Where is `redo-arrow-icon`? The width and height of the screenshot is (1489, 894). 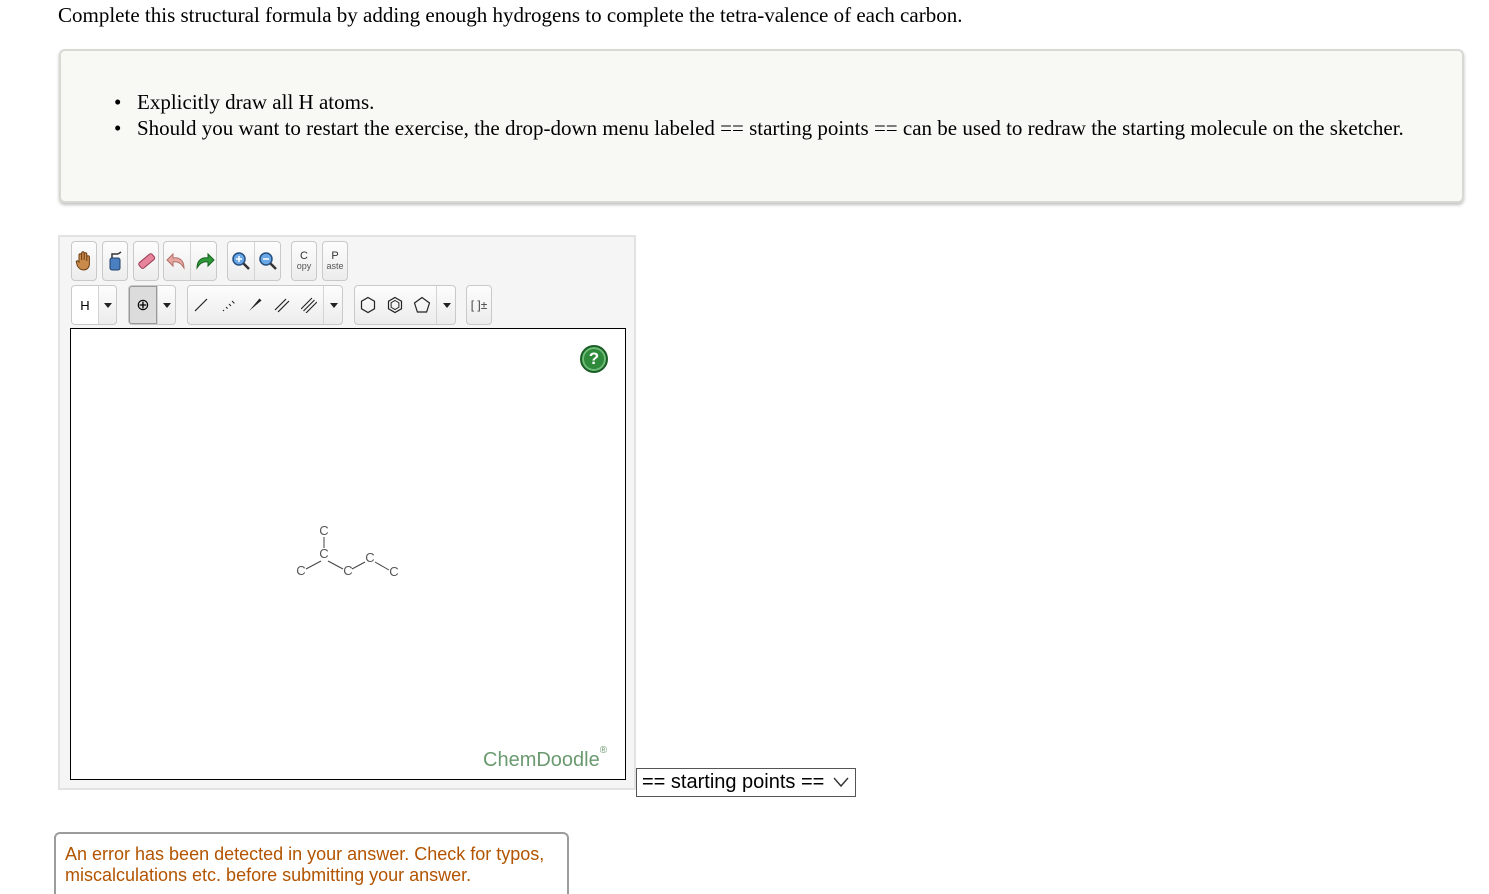
redo-arrow-icon is located at coordinates (205, 261).